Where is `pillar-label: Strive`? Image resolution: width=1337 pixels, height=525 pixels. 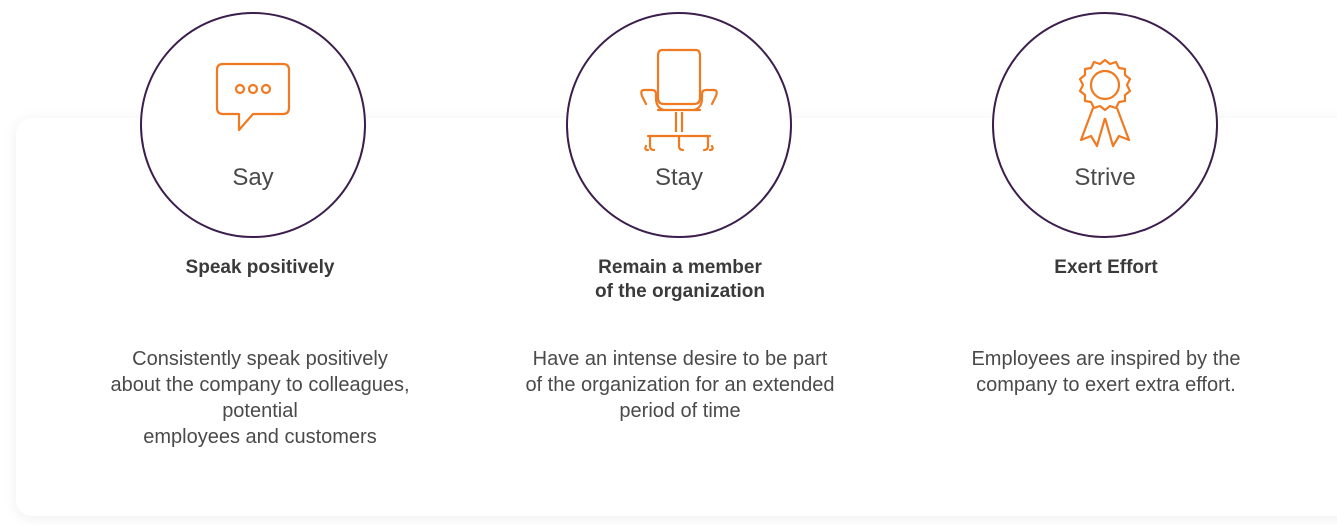 pillar-label: Strive is located at coordinates (1105, 177).